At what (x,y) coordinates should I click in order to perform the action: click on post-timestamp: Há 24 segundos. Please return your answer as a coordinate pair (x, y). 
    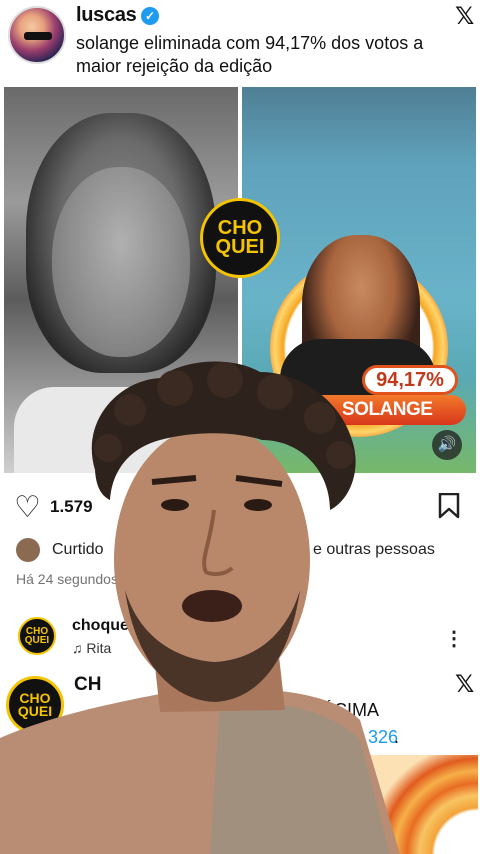
    Looking at the image, I should click on (67, 579).